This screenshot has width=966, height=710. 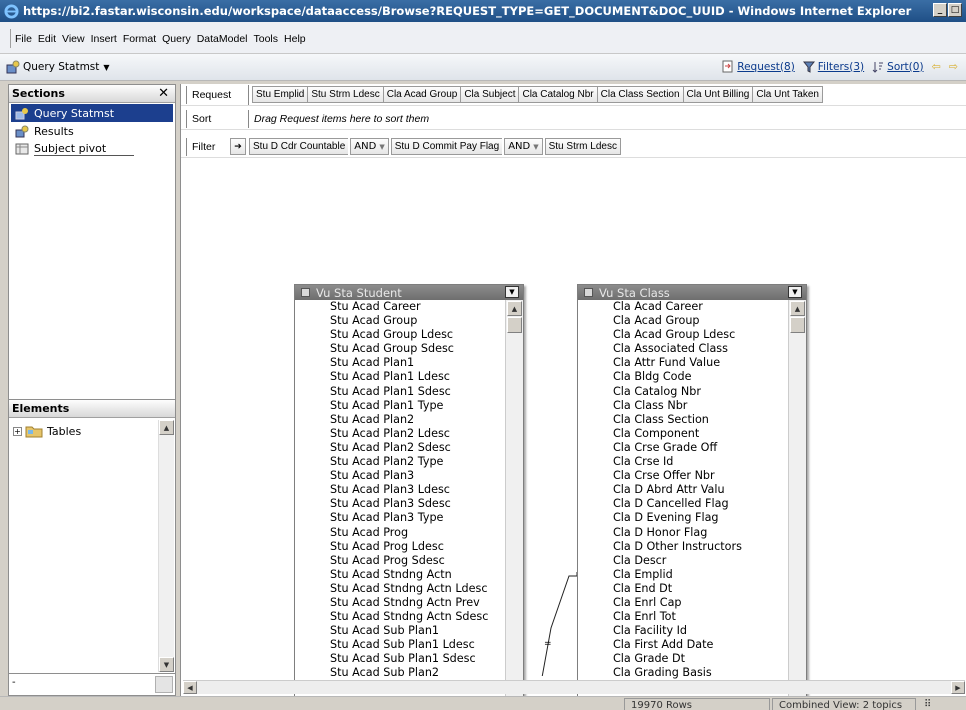 I want to click on menu-item-format: Format, so click(x=139, y=39).